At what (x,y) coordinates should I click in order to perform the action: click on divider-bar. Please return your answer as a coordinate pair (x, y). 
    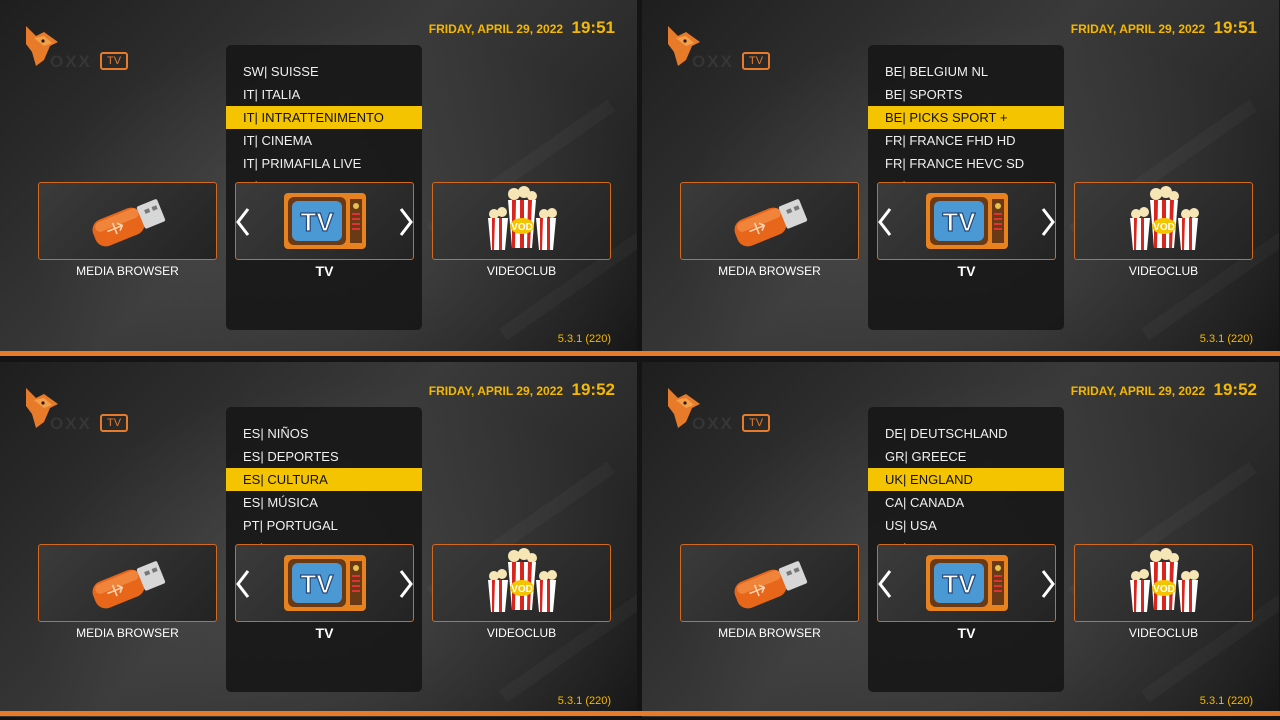
    Looking at the image, I should click on (640, 353).